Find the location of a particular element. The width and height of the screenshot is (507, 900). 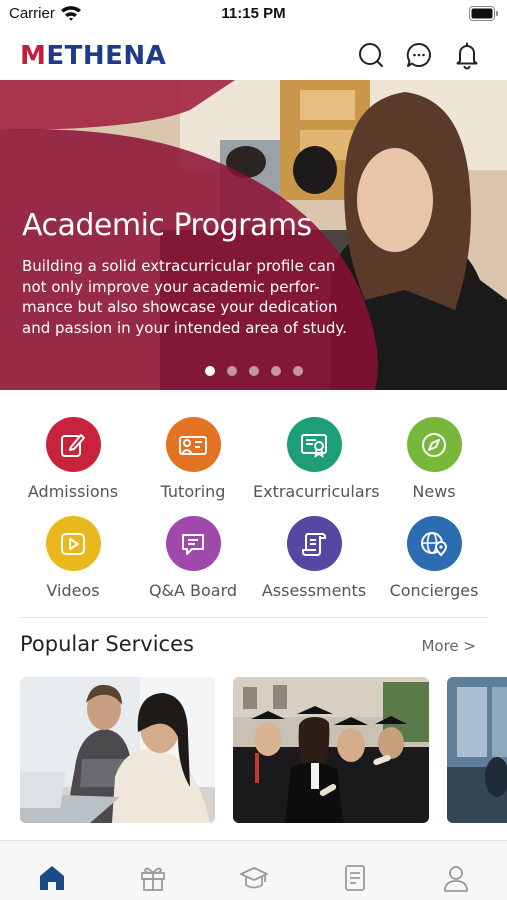

admissions-circle is located at coordinates (73, 444).